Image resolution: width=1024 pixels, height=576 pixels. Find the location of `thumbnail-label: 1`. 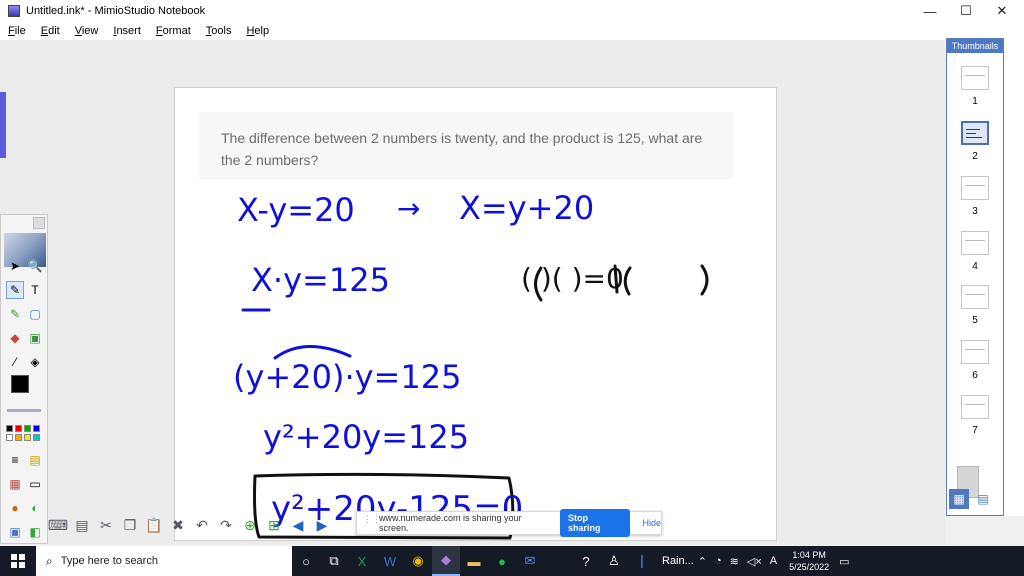

thumbnail-label: 1 is located at coordinates (975, 101).